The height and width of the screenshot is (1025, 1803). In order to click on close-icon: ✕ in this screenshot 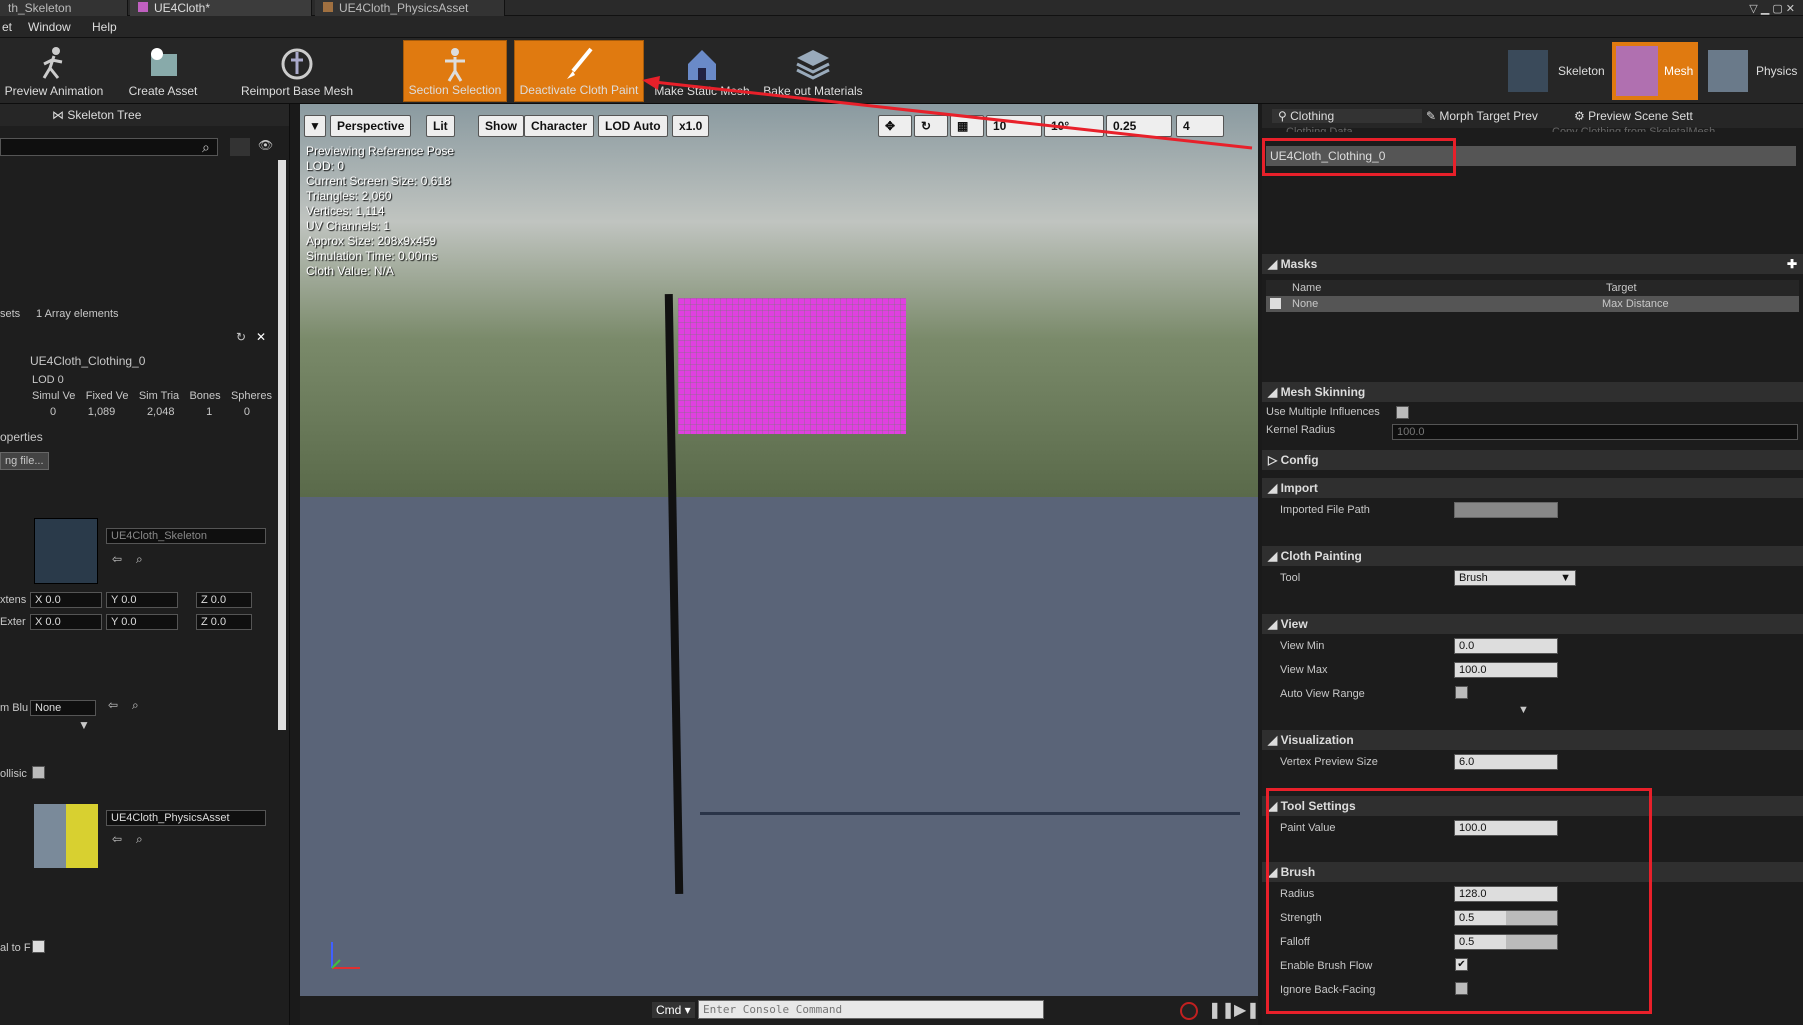, I will do `click(261, 337)`.